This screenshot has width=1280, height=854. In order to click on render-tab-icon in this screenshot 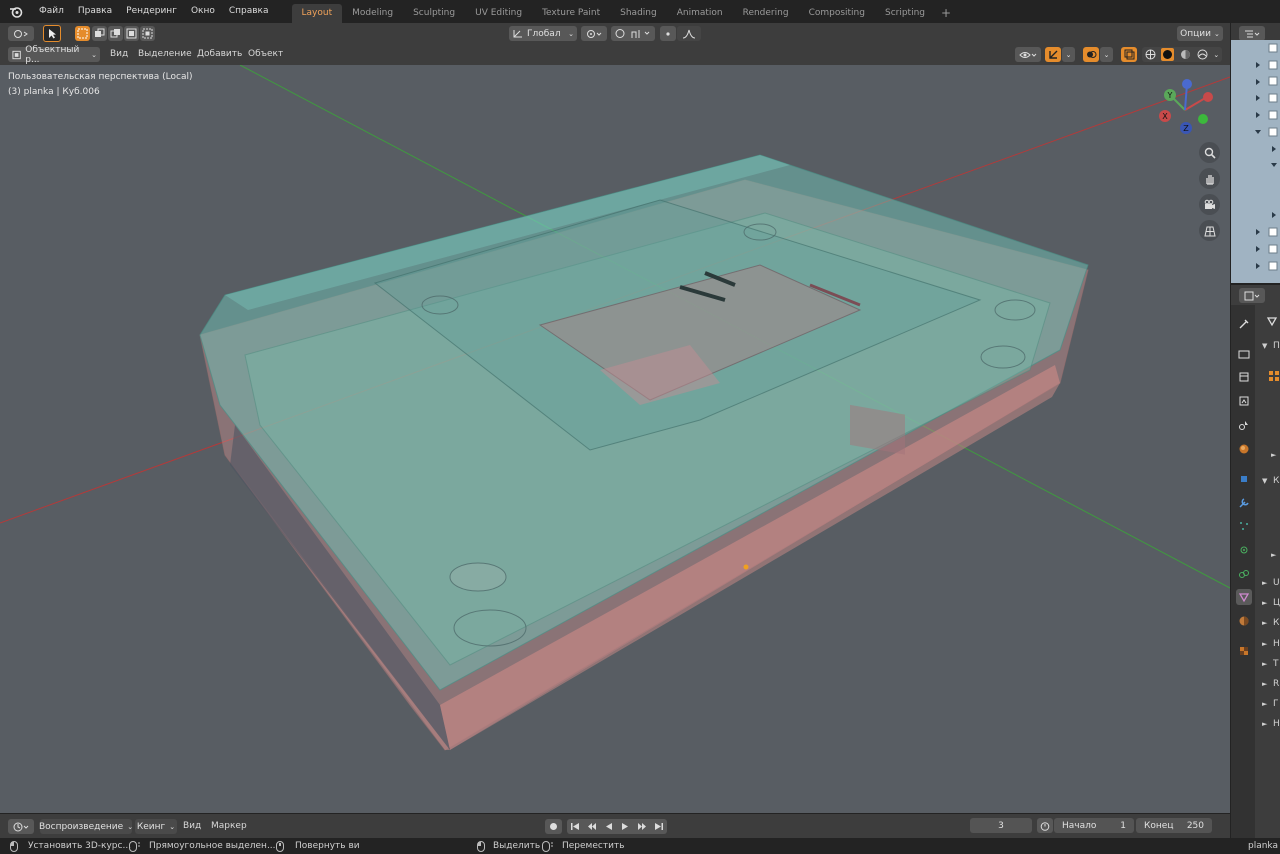, I will do `click(1244, 354)`.